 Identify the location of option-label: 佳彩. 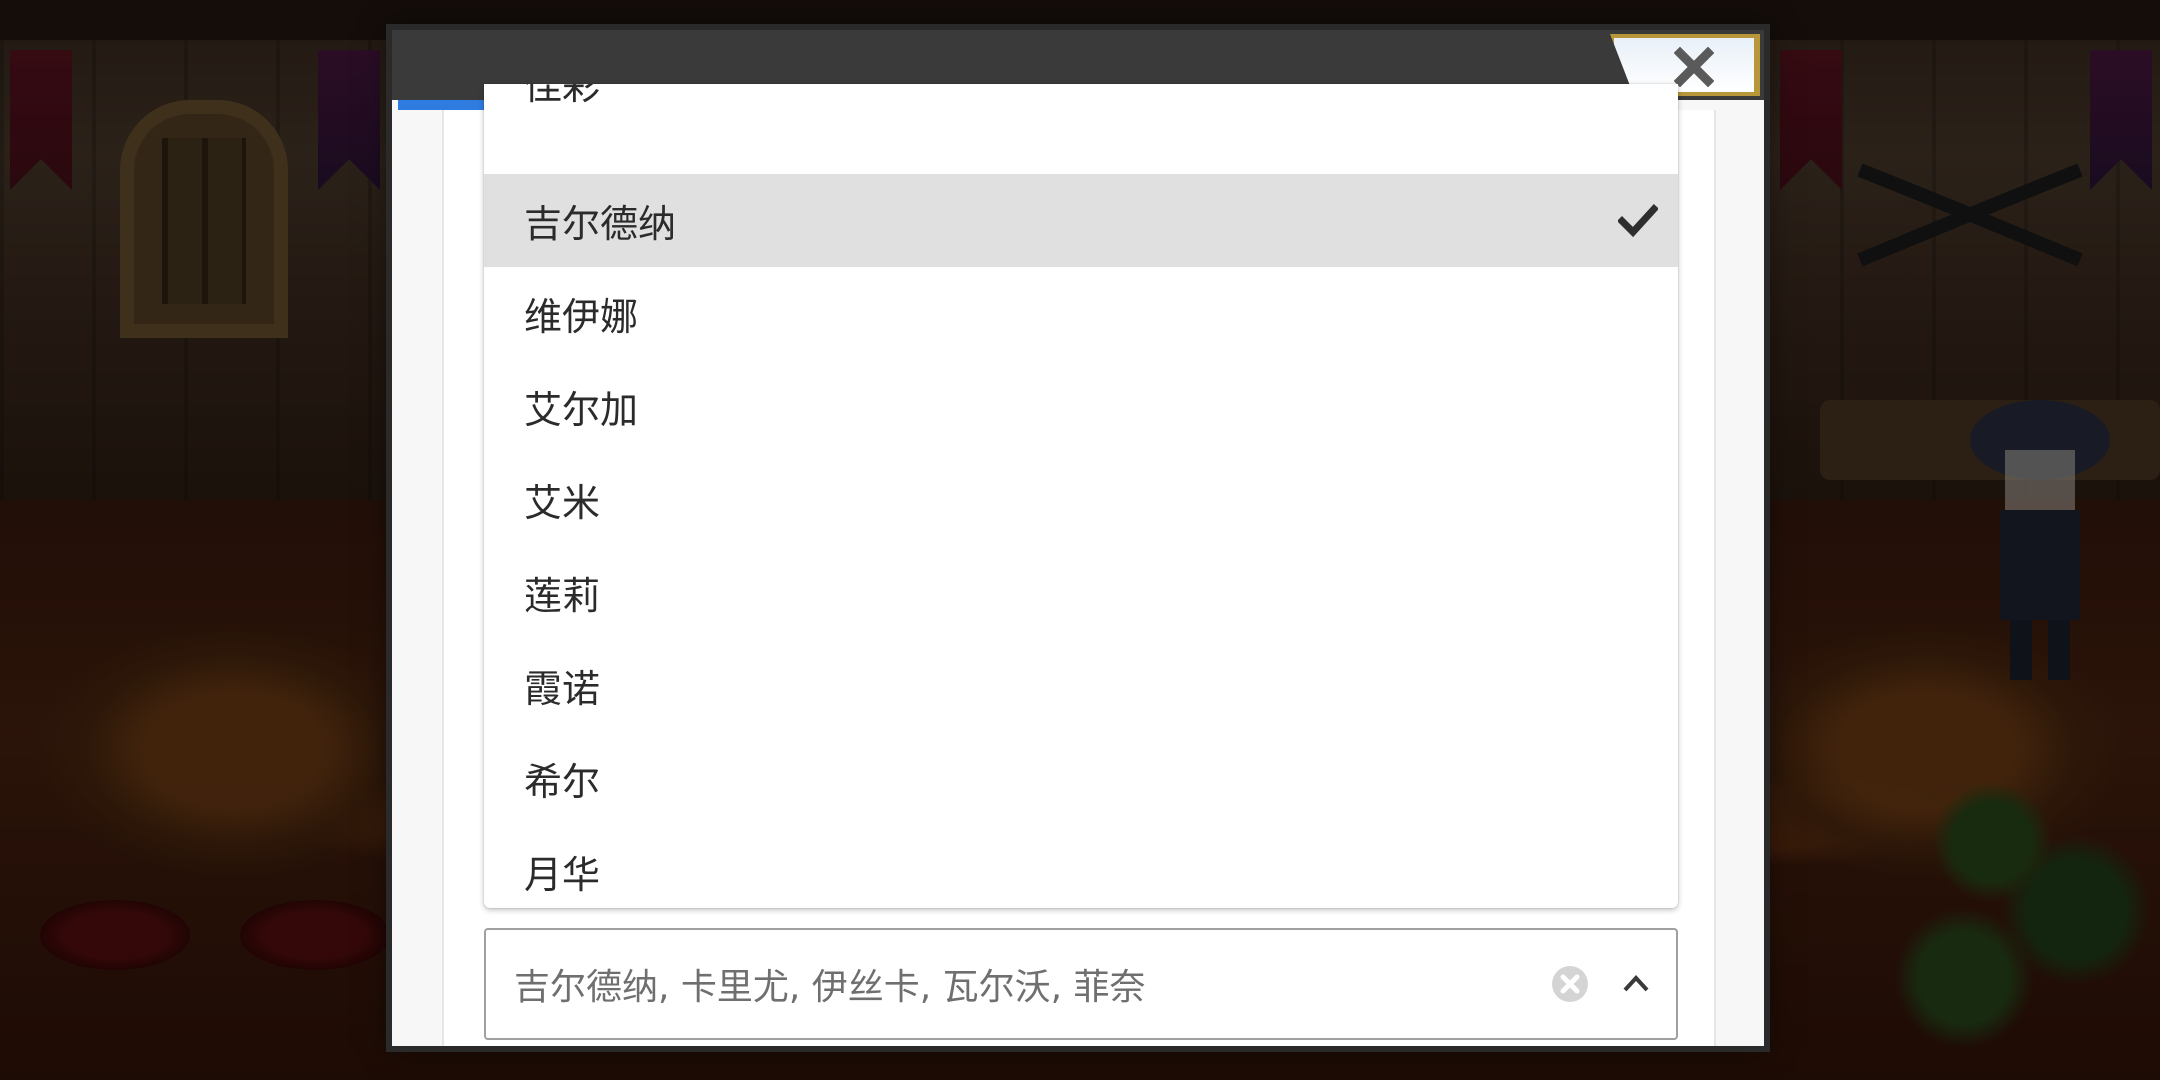
(562, 96).